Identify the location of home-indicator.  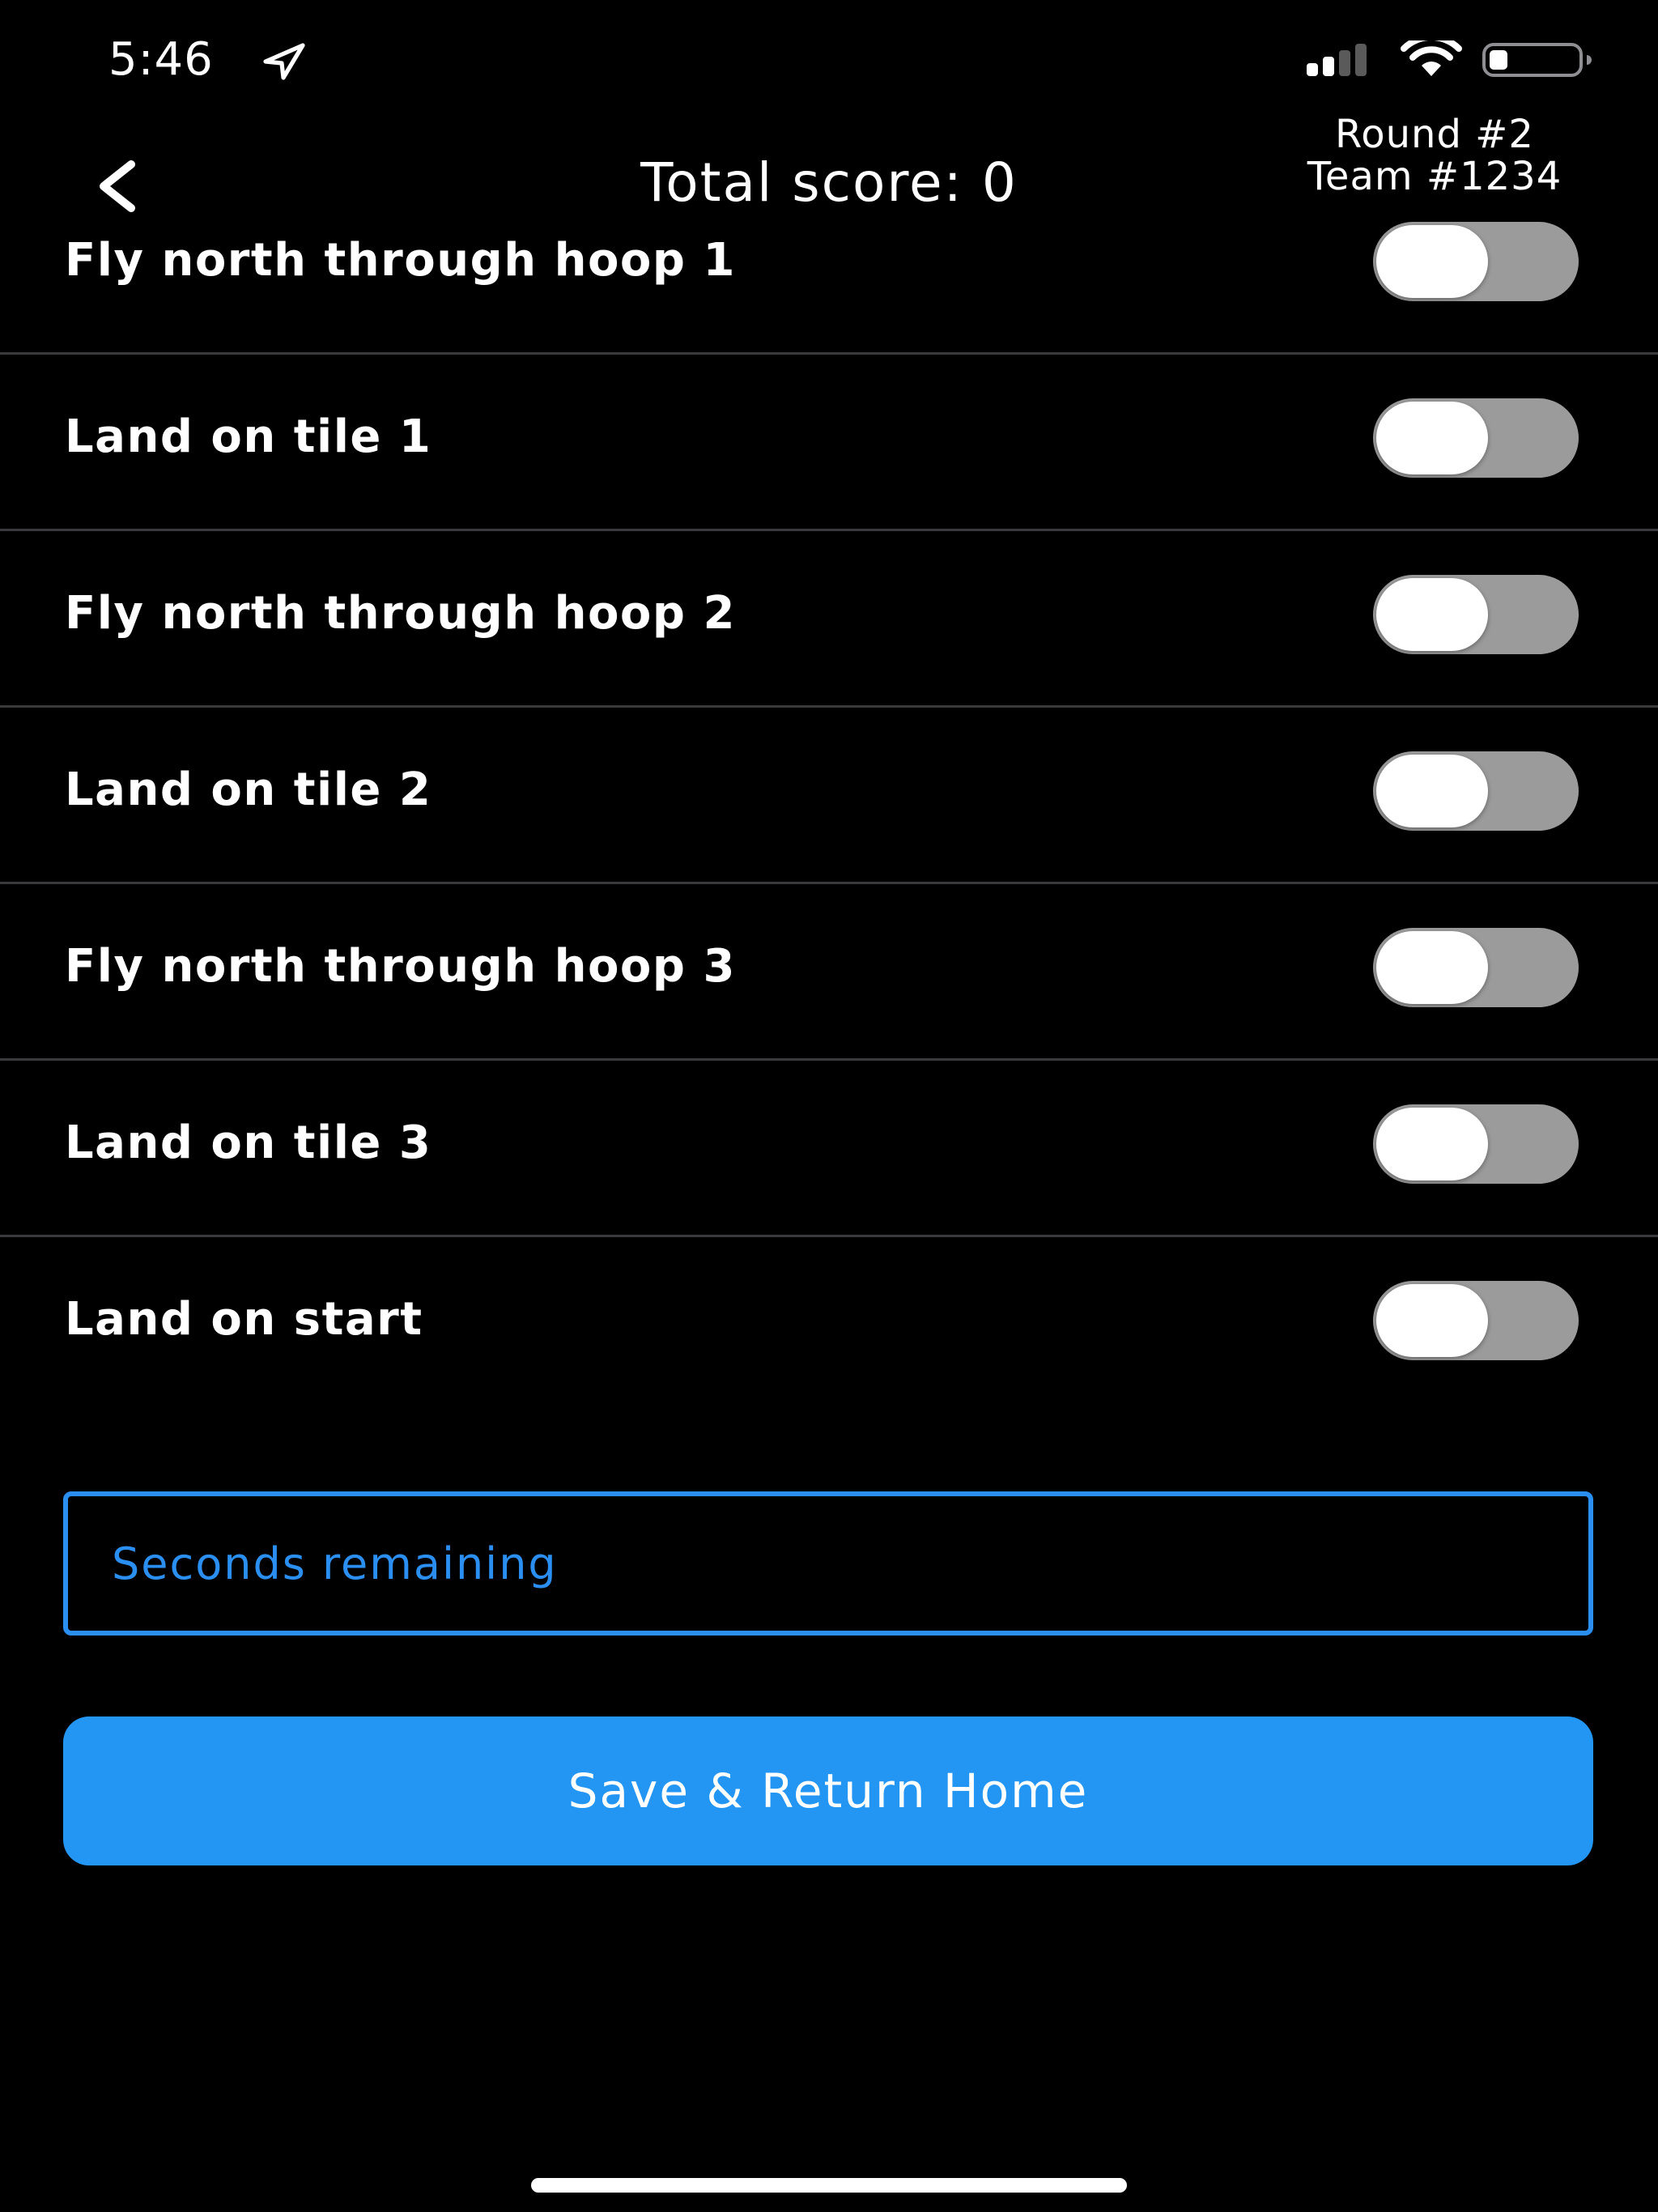
(829, 2185).